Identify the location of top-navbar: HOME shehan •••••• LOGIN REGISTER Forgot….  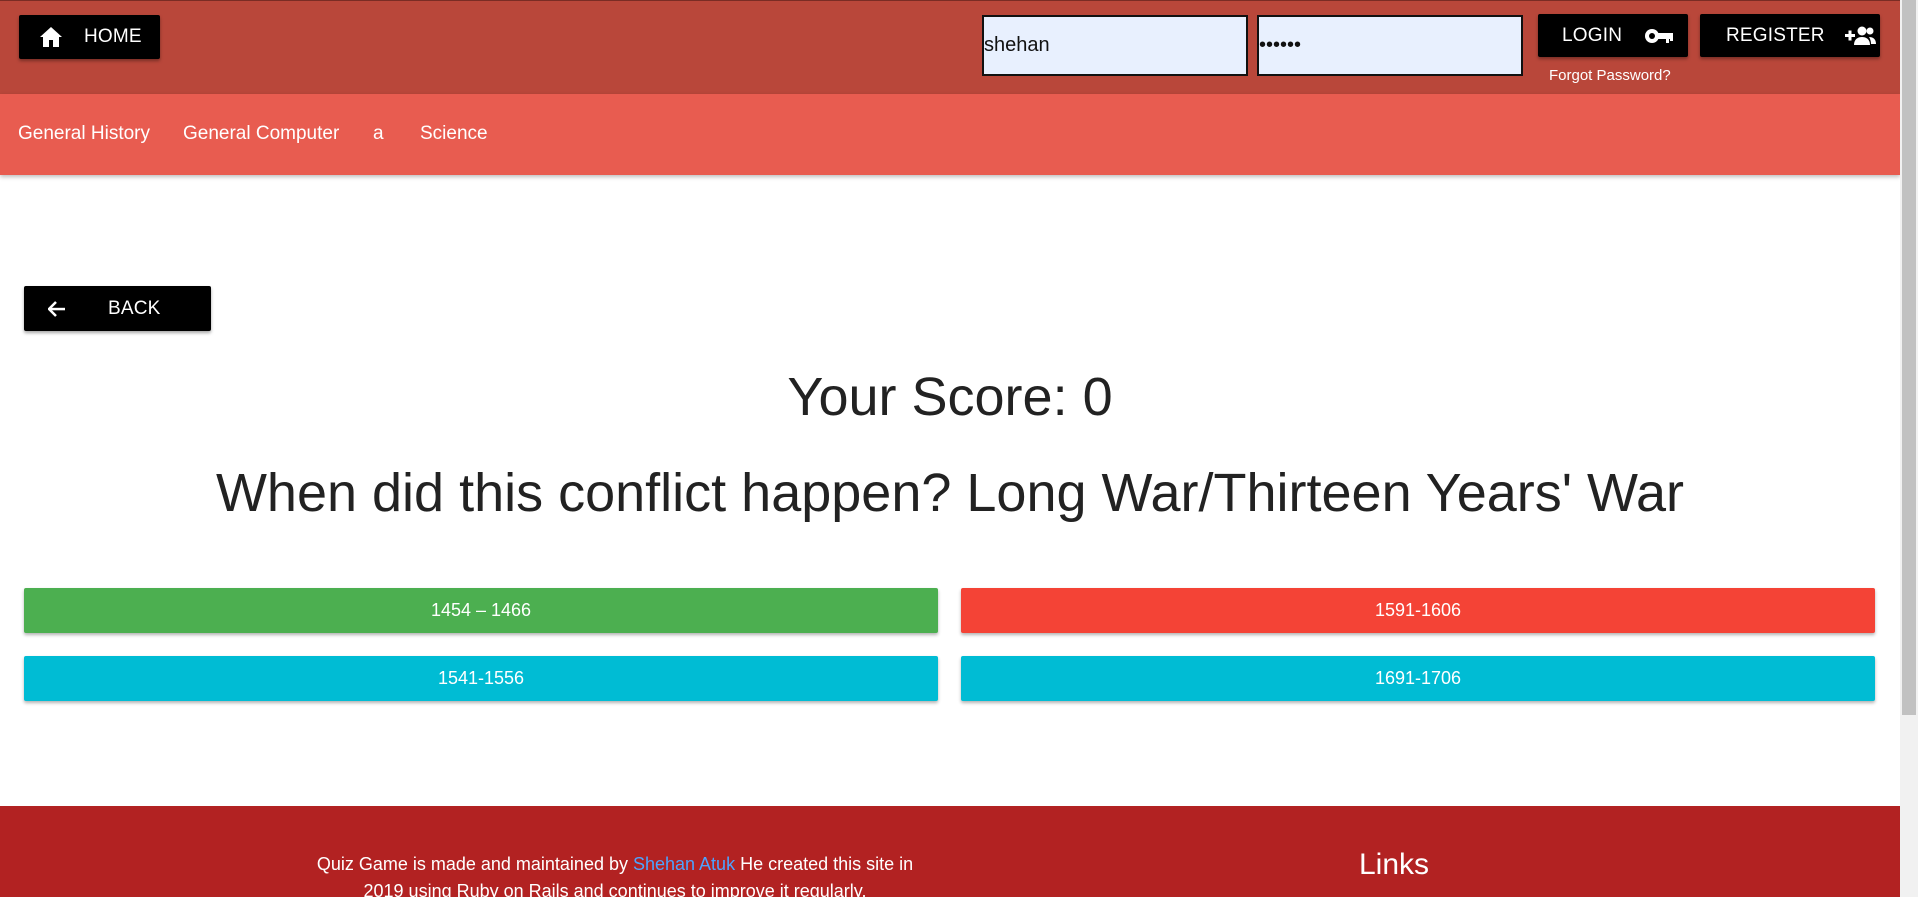
(950, 47).